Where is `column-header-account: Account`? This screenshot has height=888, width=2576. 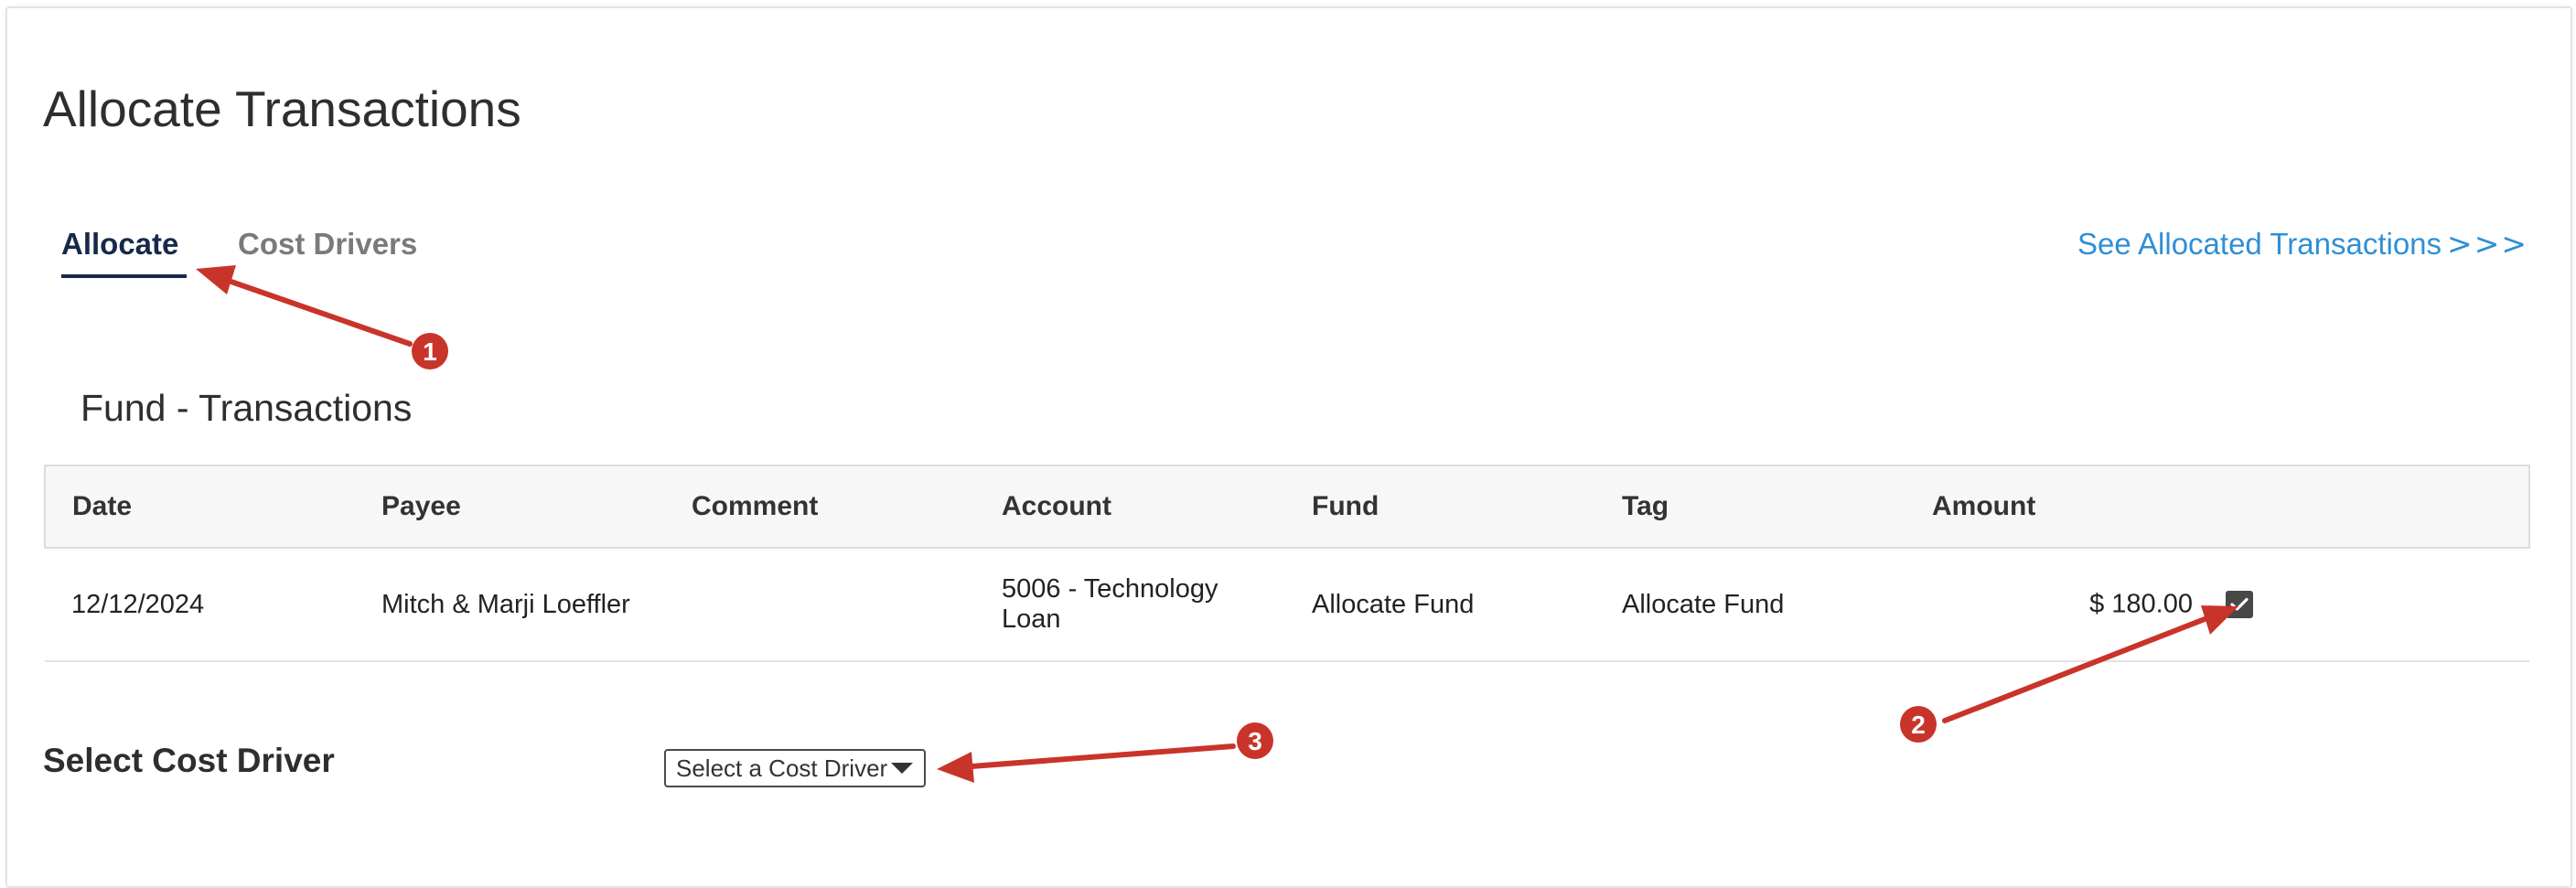 column-header-account: Account is located at coordinates (1130, 507).